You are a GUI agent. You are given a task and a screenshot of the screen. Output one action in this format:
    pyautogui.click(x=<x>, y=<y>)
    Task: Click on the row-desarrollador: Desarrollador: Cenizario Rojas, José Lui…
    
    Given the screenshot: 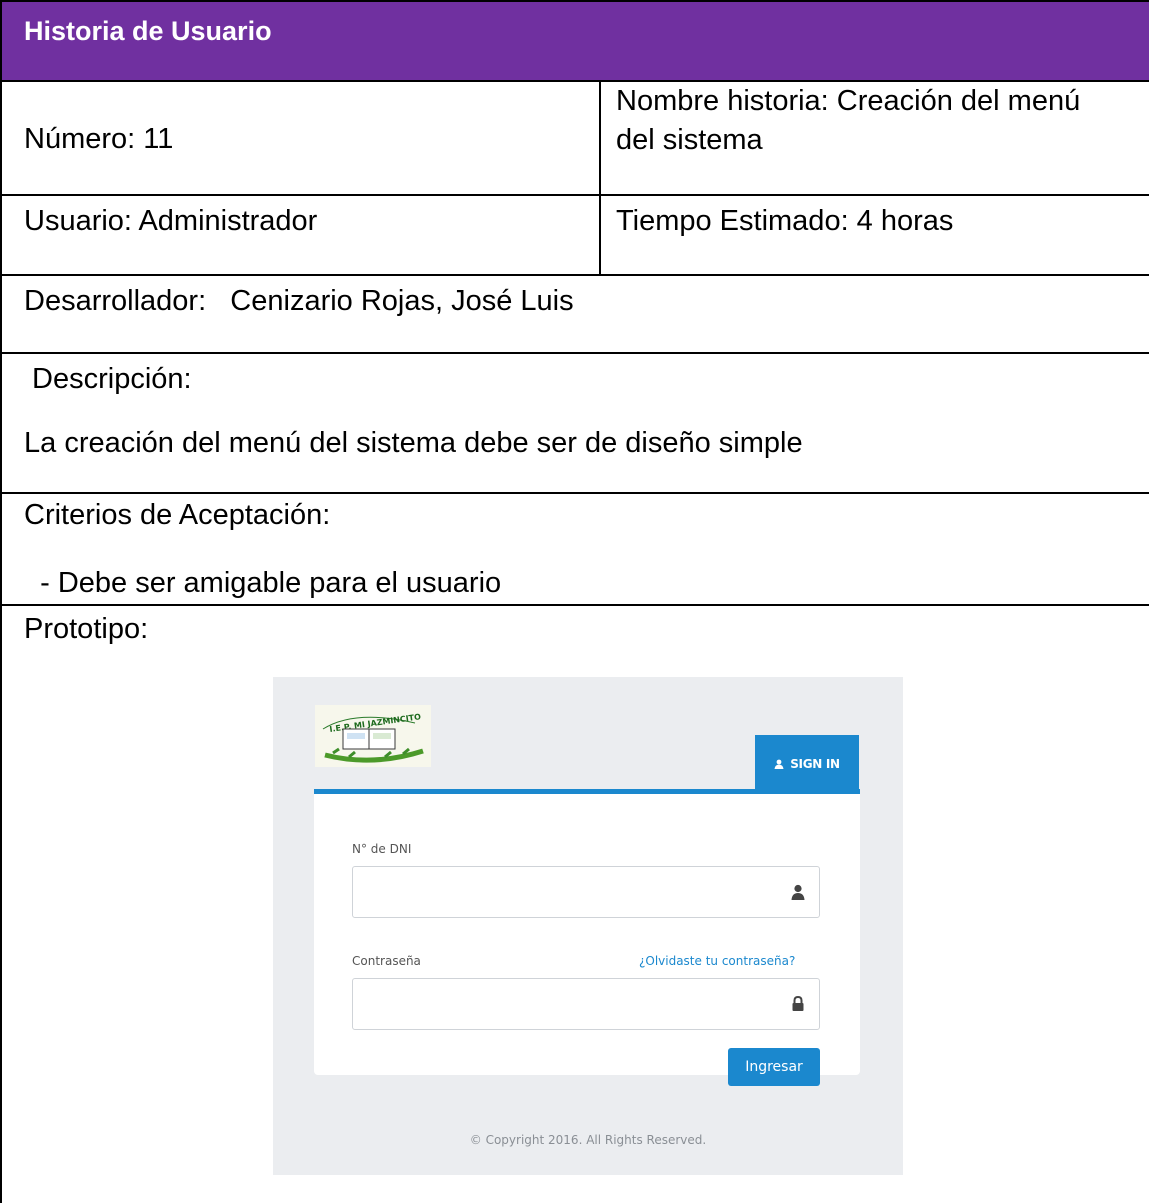 What is the action you would take?
    pyautogui.click(x=575, y=315)
    